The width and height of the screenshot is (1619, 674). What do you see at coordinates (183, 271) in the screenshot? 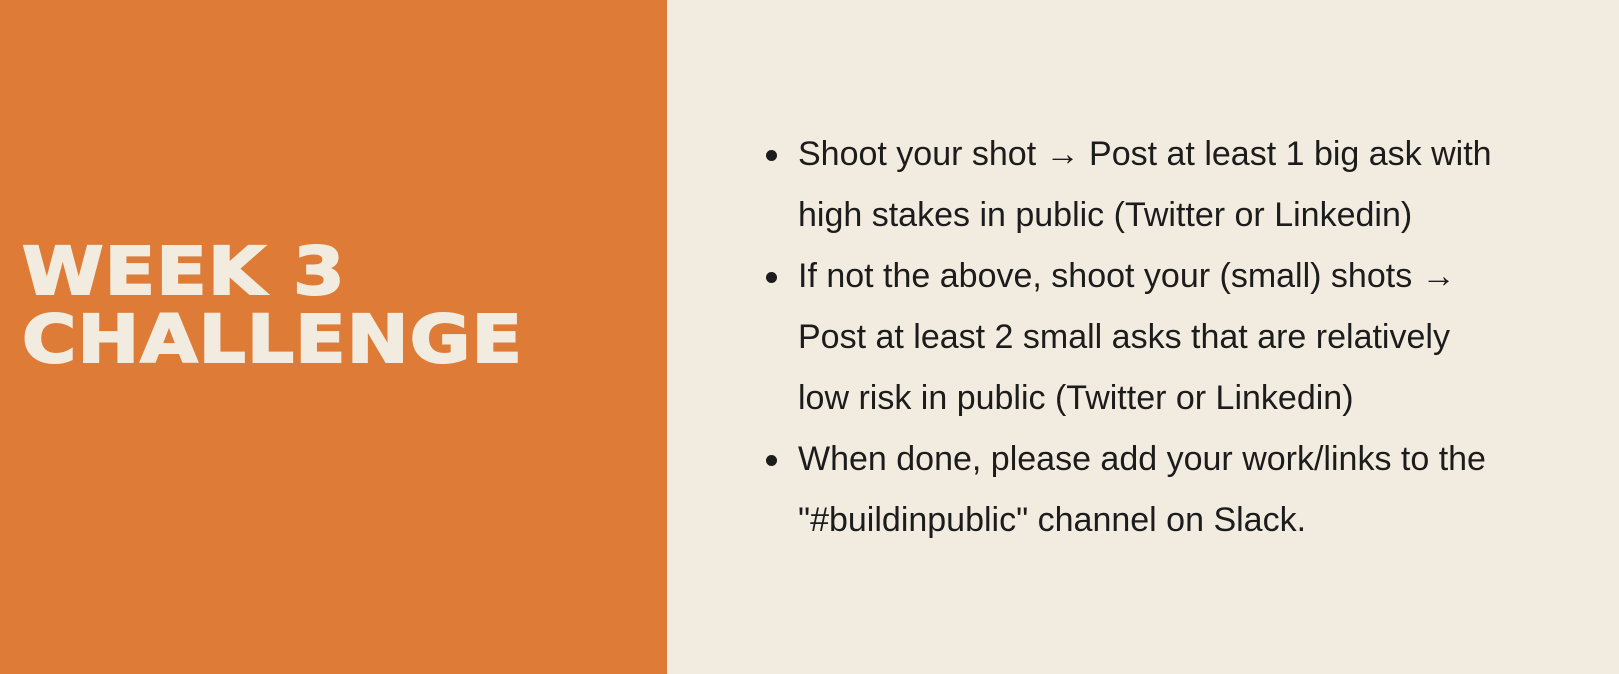
I see `title-line-1: WEEK 3` at bounding box center [183, 271].